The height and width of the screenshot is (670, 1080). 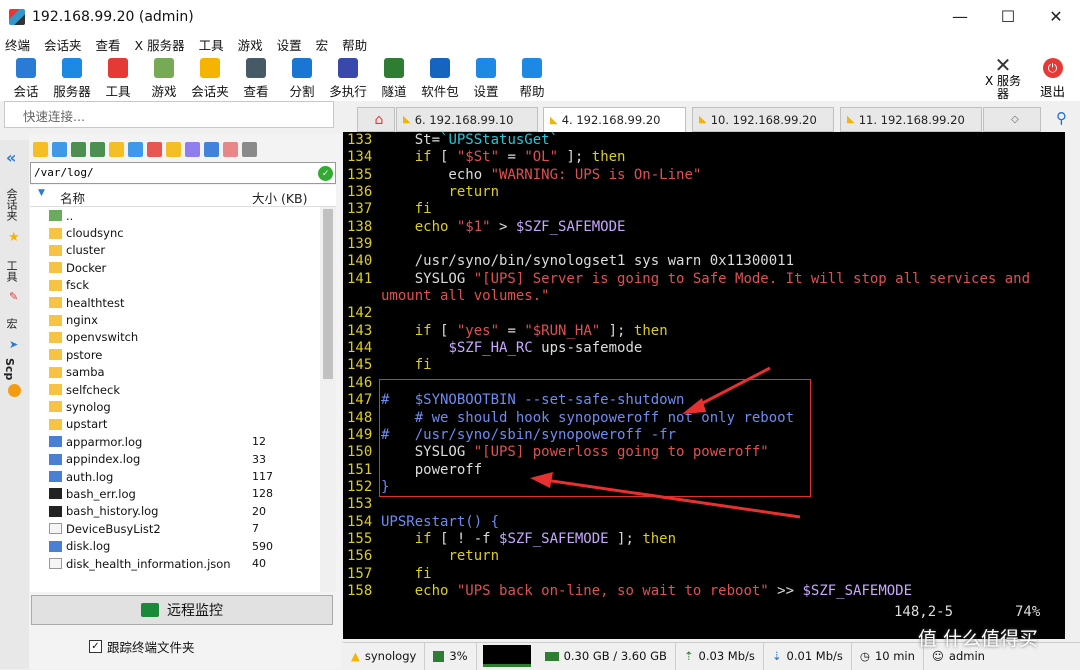 What do you see at coordinates (665, 442) in the screenshot?
I see `annotation-arrows` at bounding box center [665, 442].